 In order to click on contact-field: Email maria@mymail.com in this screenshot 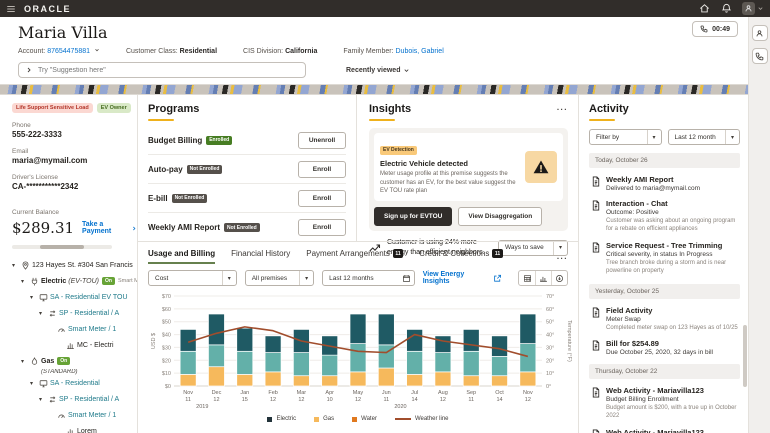, I will do `click(74, 156)`.